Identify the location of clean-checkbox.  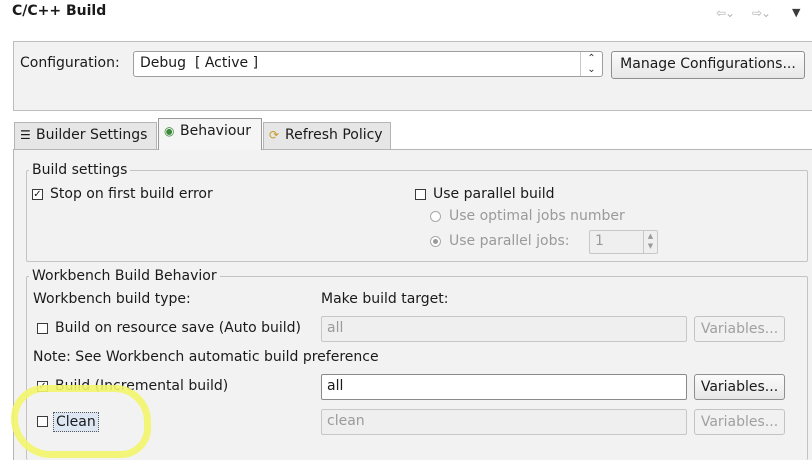
(42, 421).